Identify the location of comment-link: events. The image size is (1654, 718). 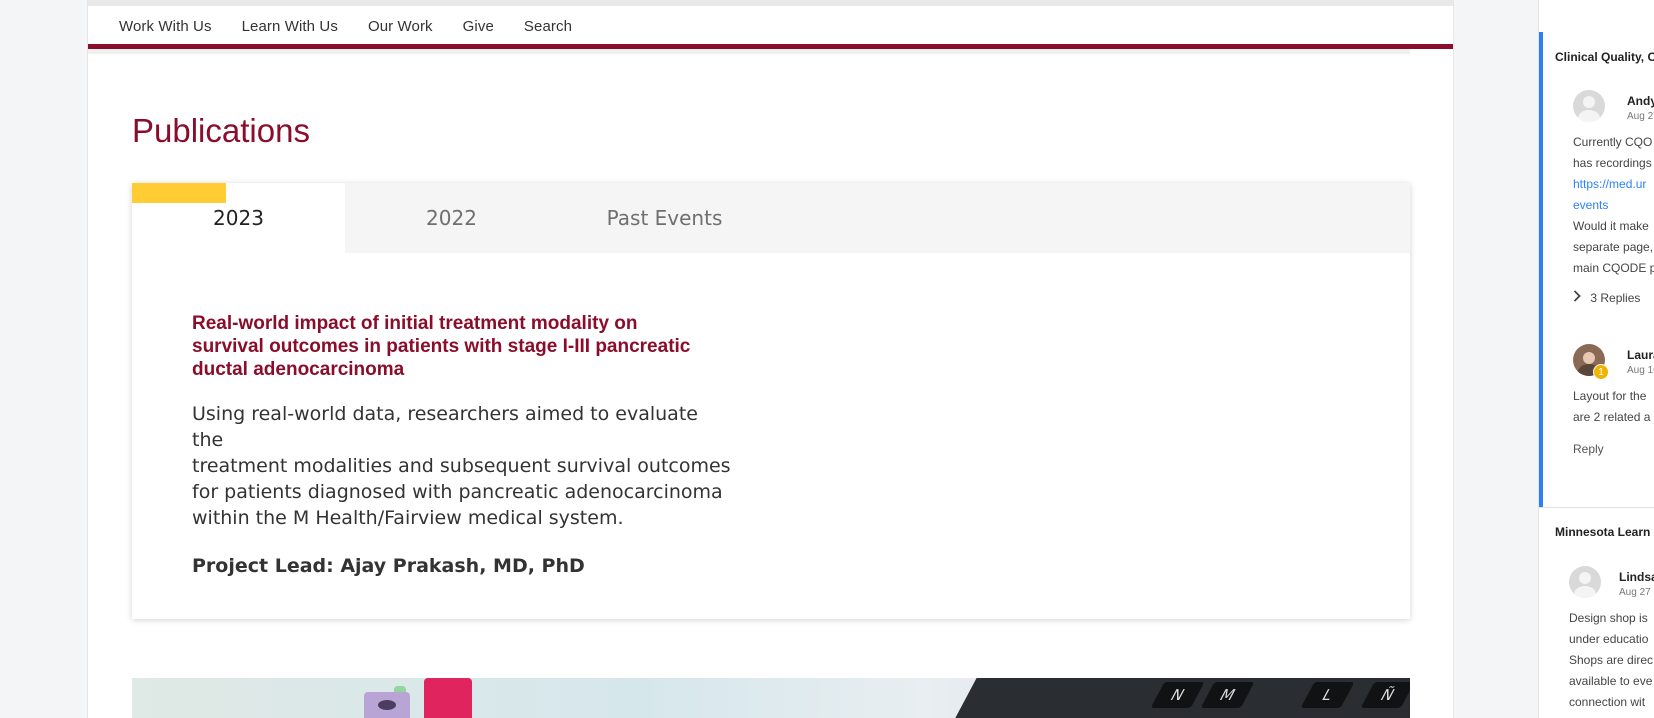
(1613, 205).